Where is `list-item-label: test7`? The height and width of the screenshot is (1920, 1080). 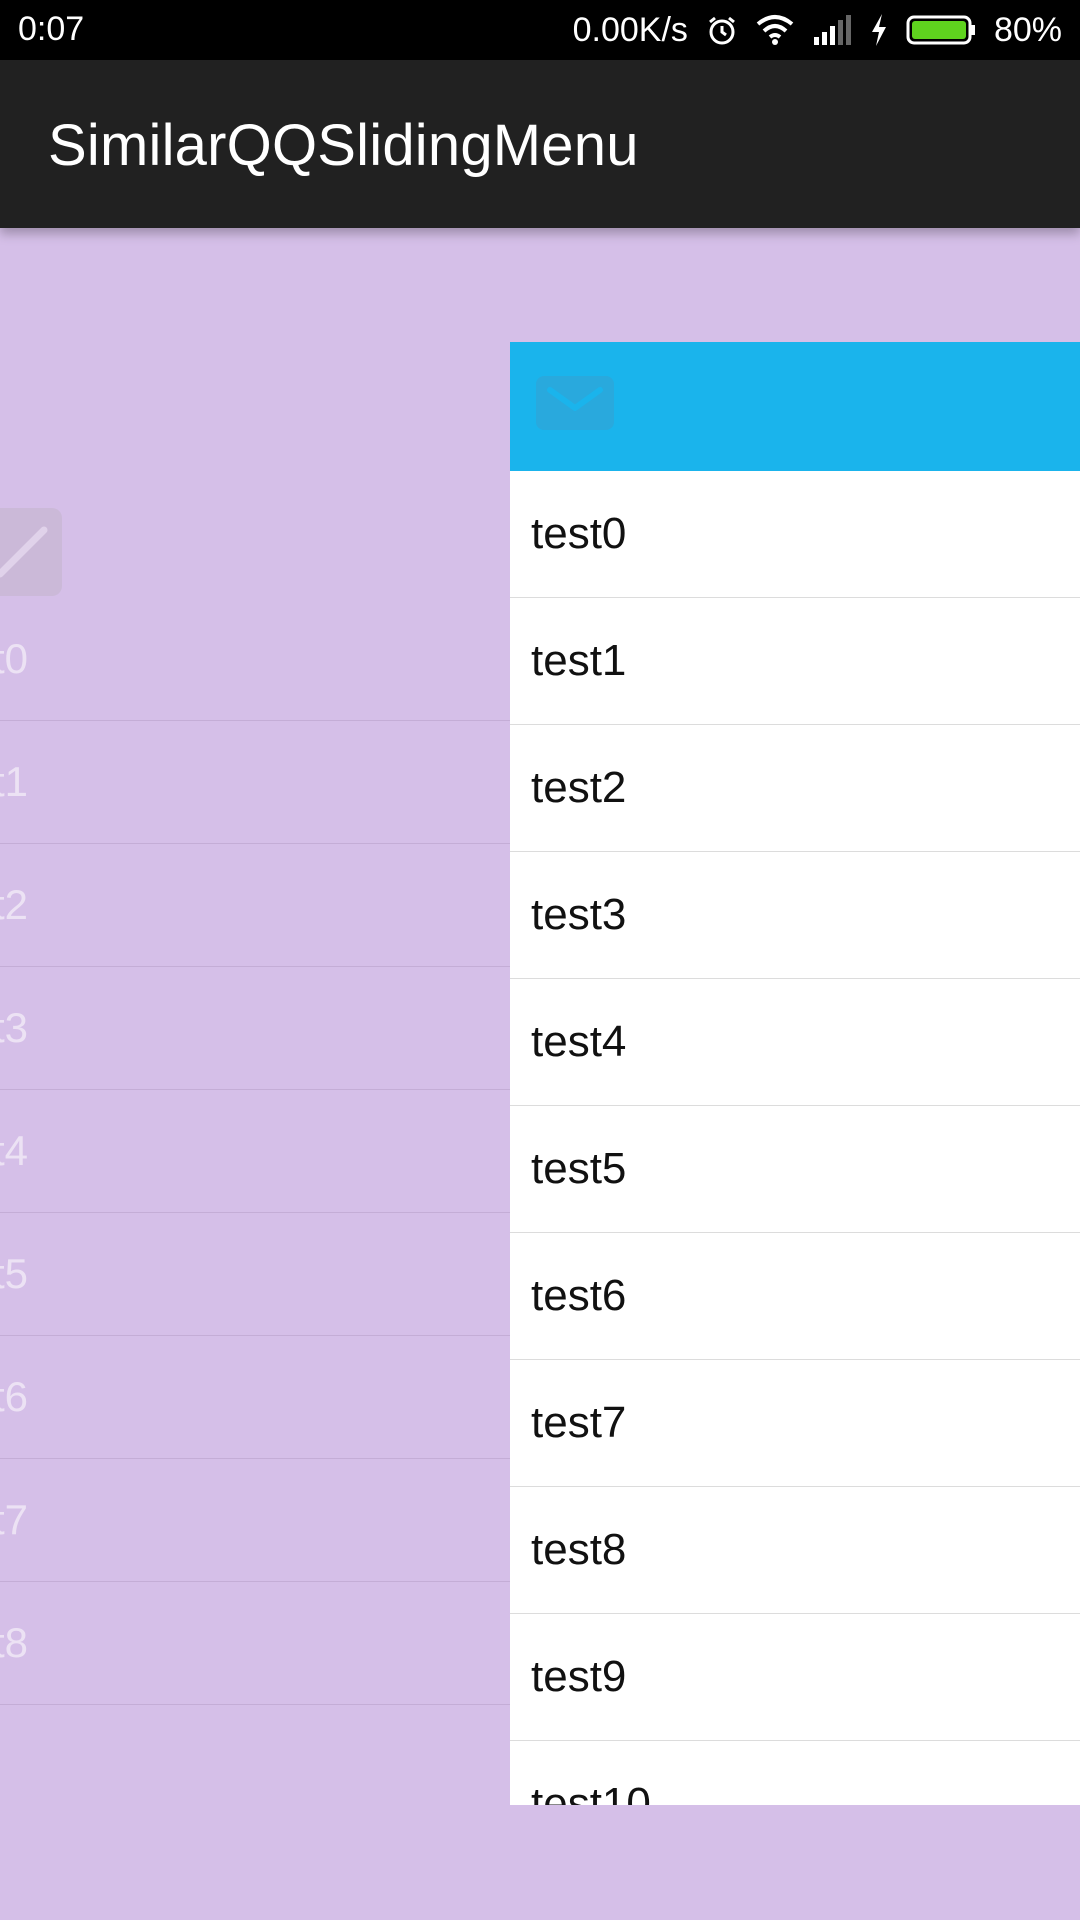
list-item-label: test7 is located at coordinates (579, 1422).